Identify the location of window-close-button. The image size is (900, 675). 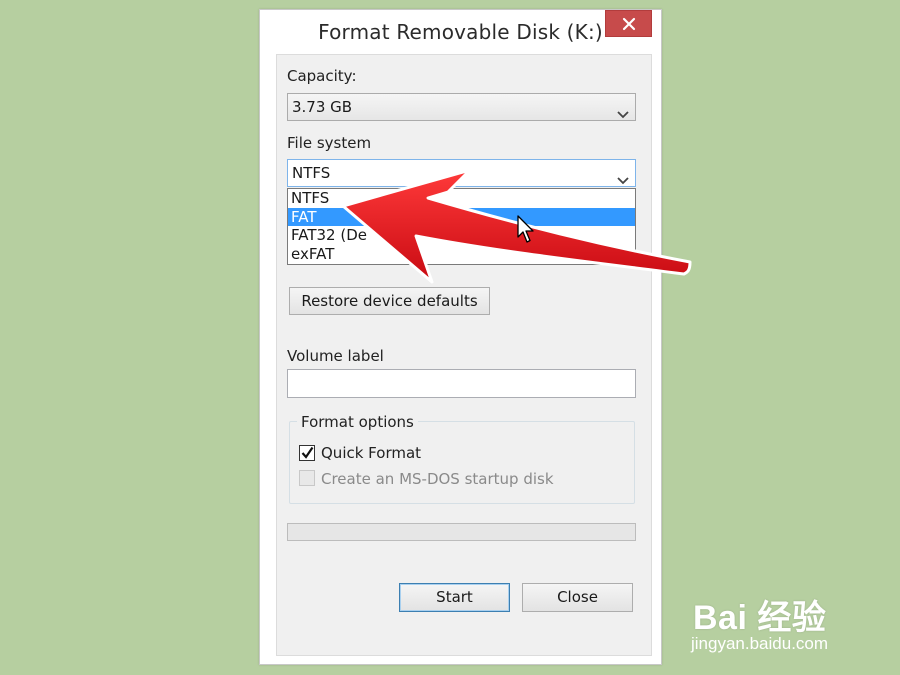
(628, 23).